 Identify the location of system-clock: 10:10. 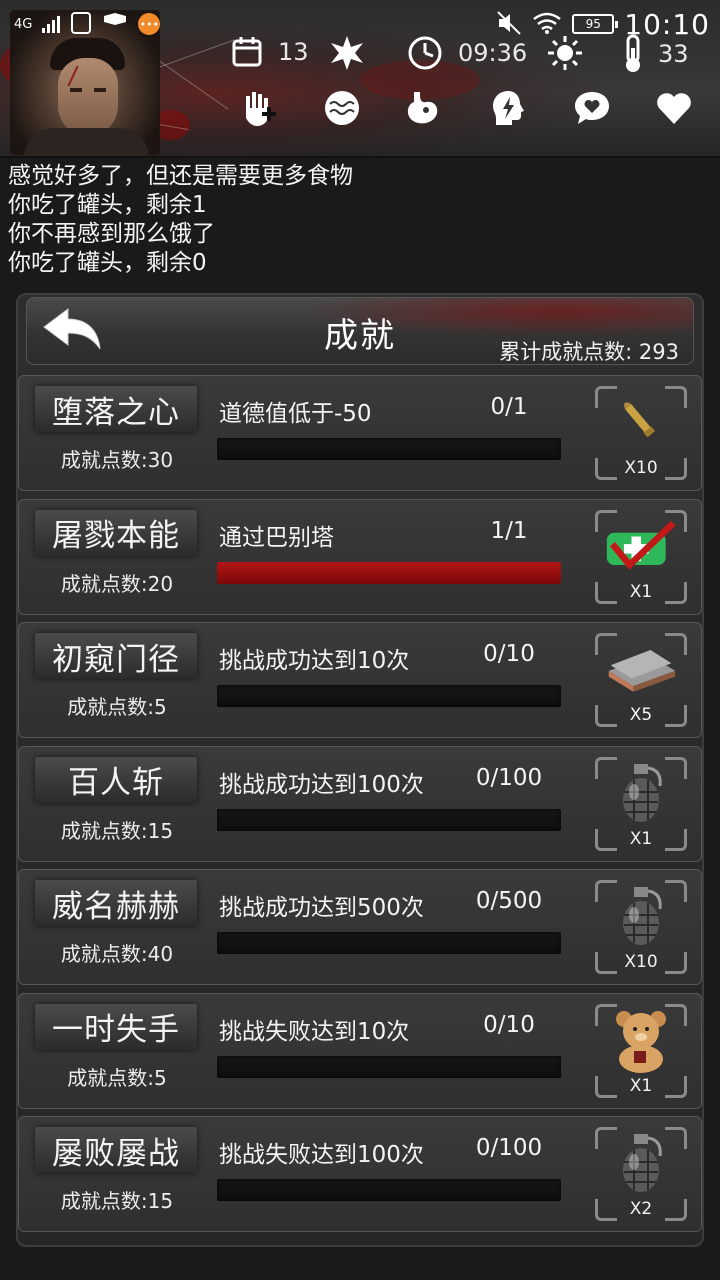
(667, 24).